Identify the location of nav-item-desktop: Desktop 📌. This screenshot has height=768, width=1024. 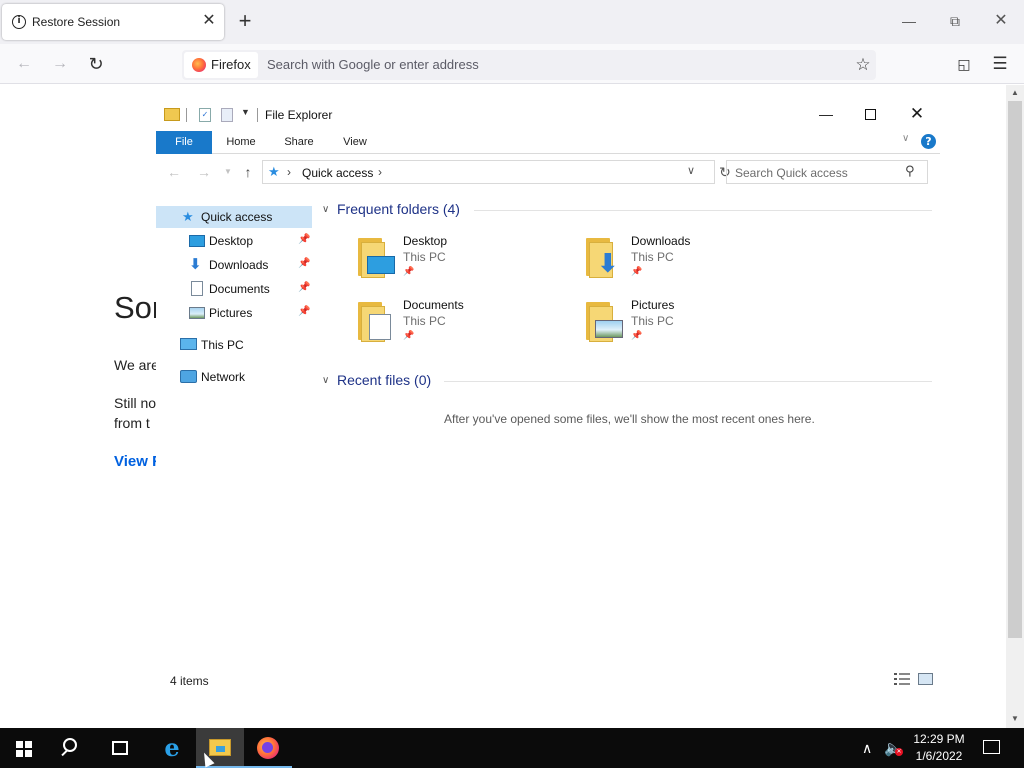
(234, 241).